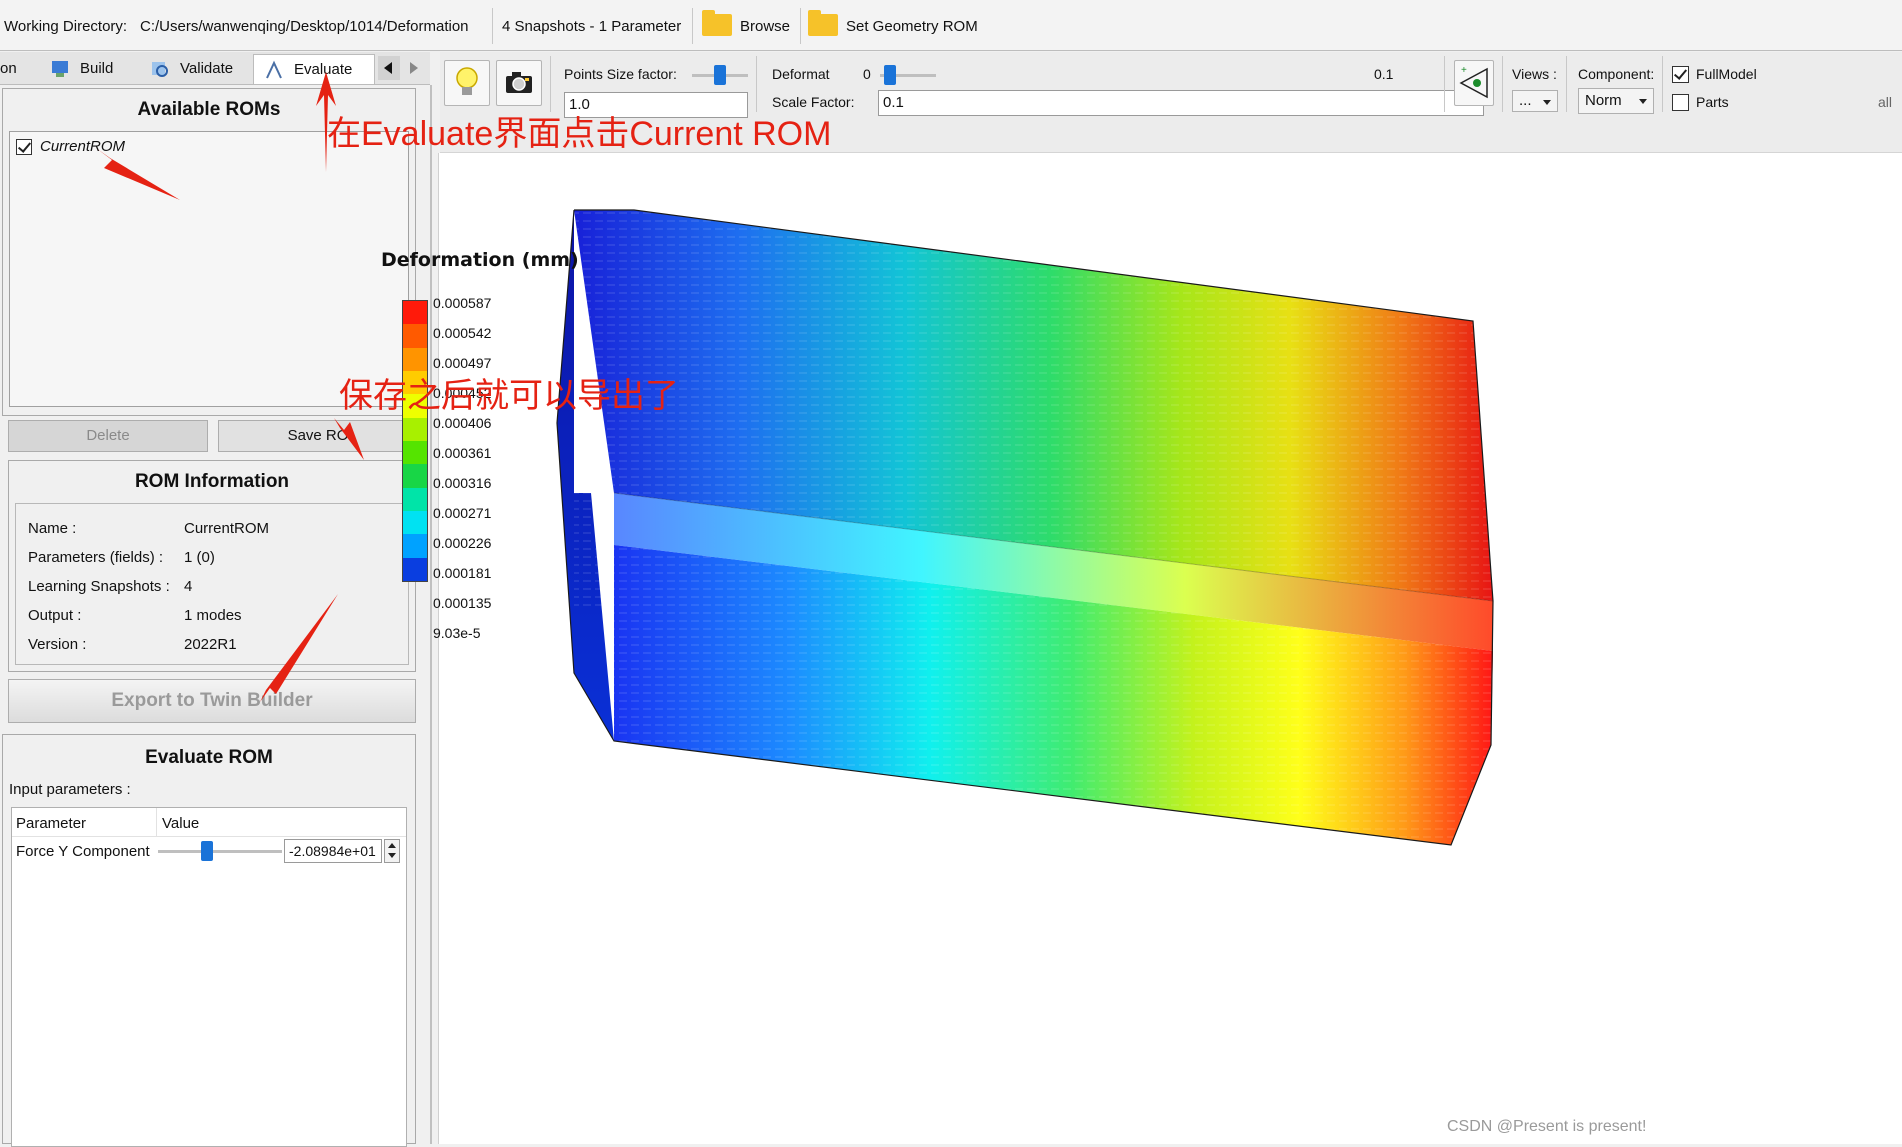  I want to click on delete-button: Delete, so click(108, 436).